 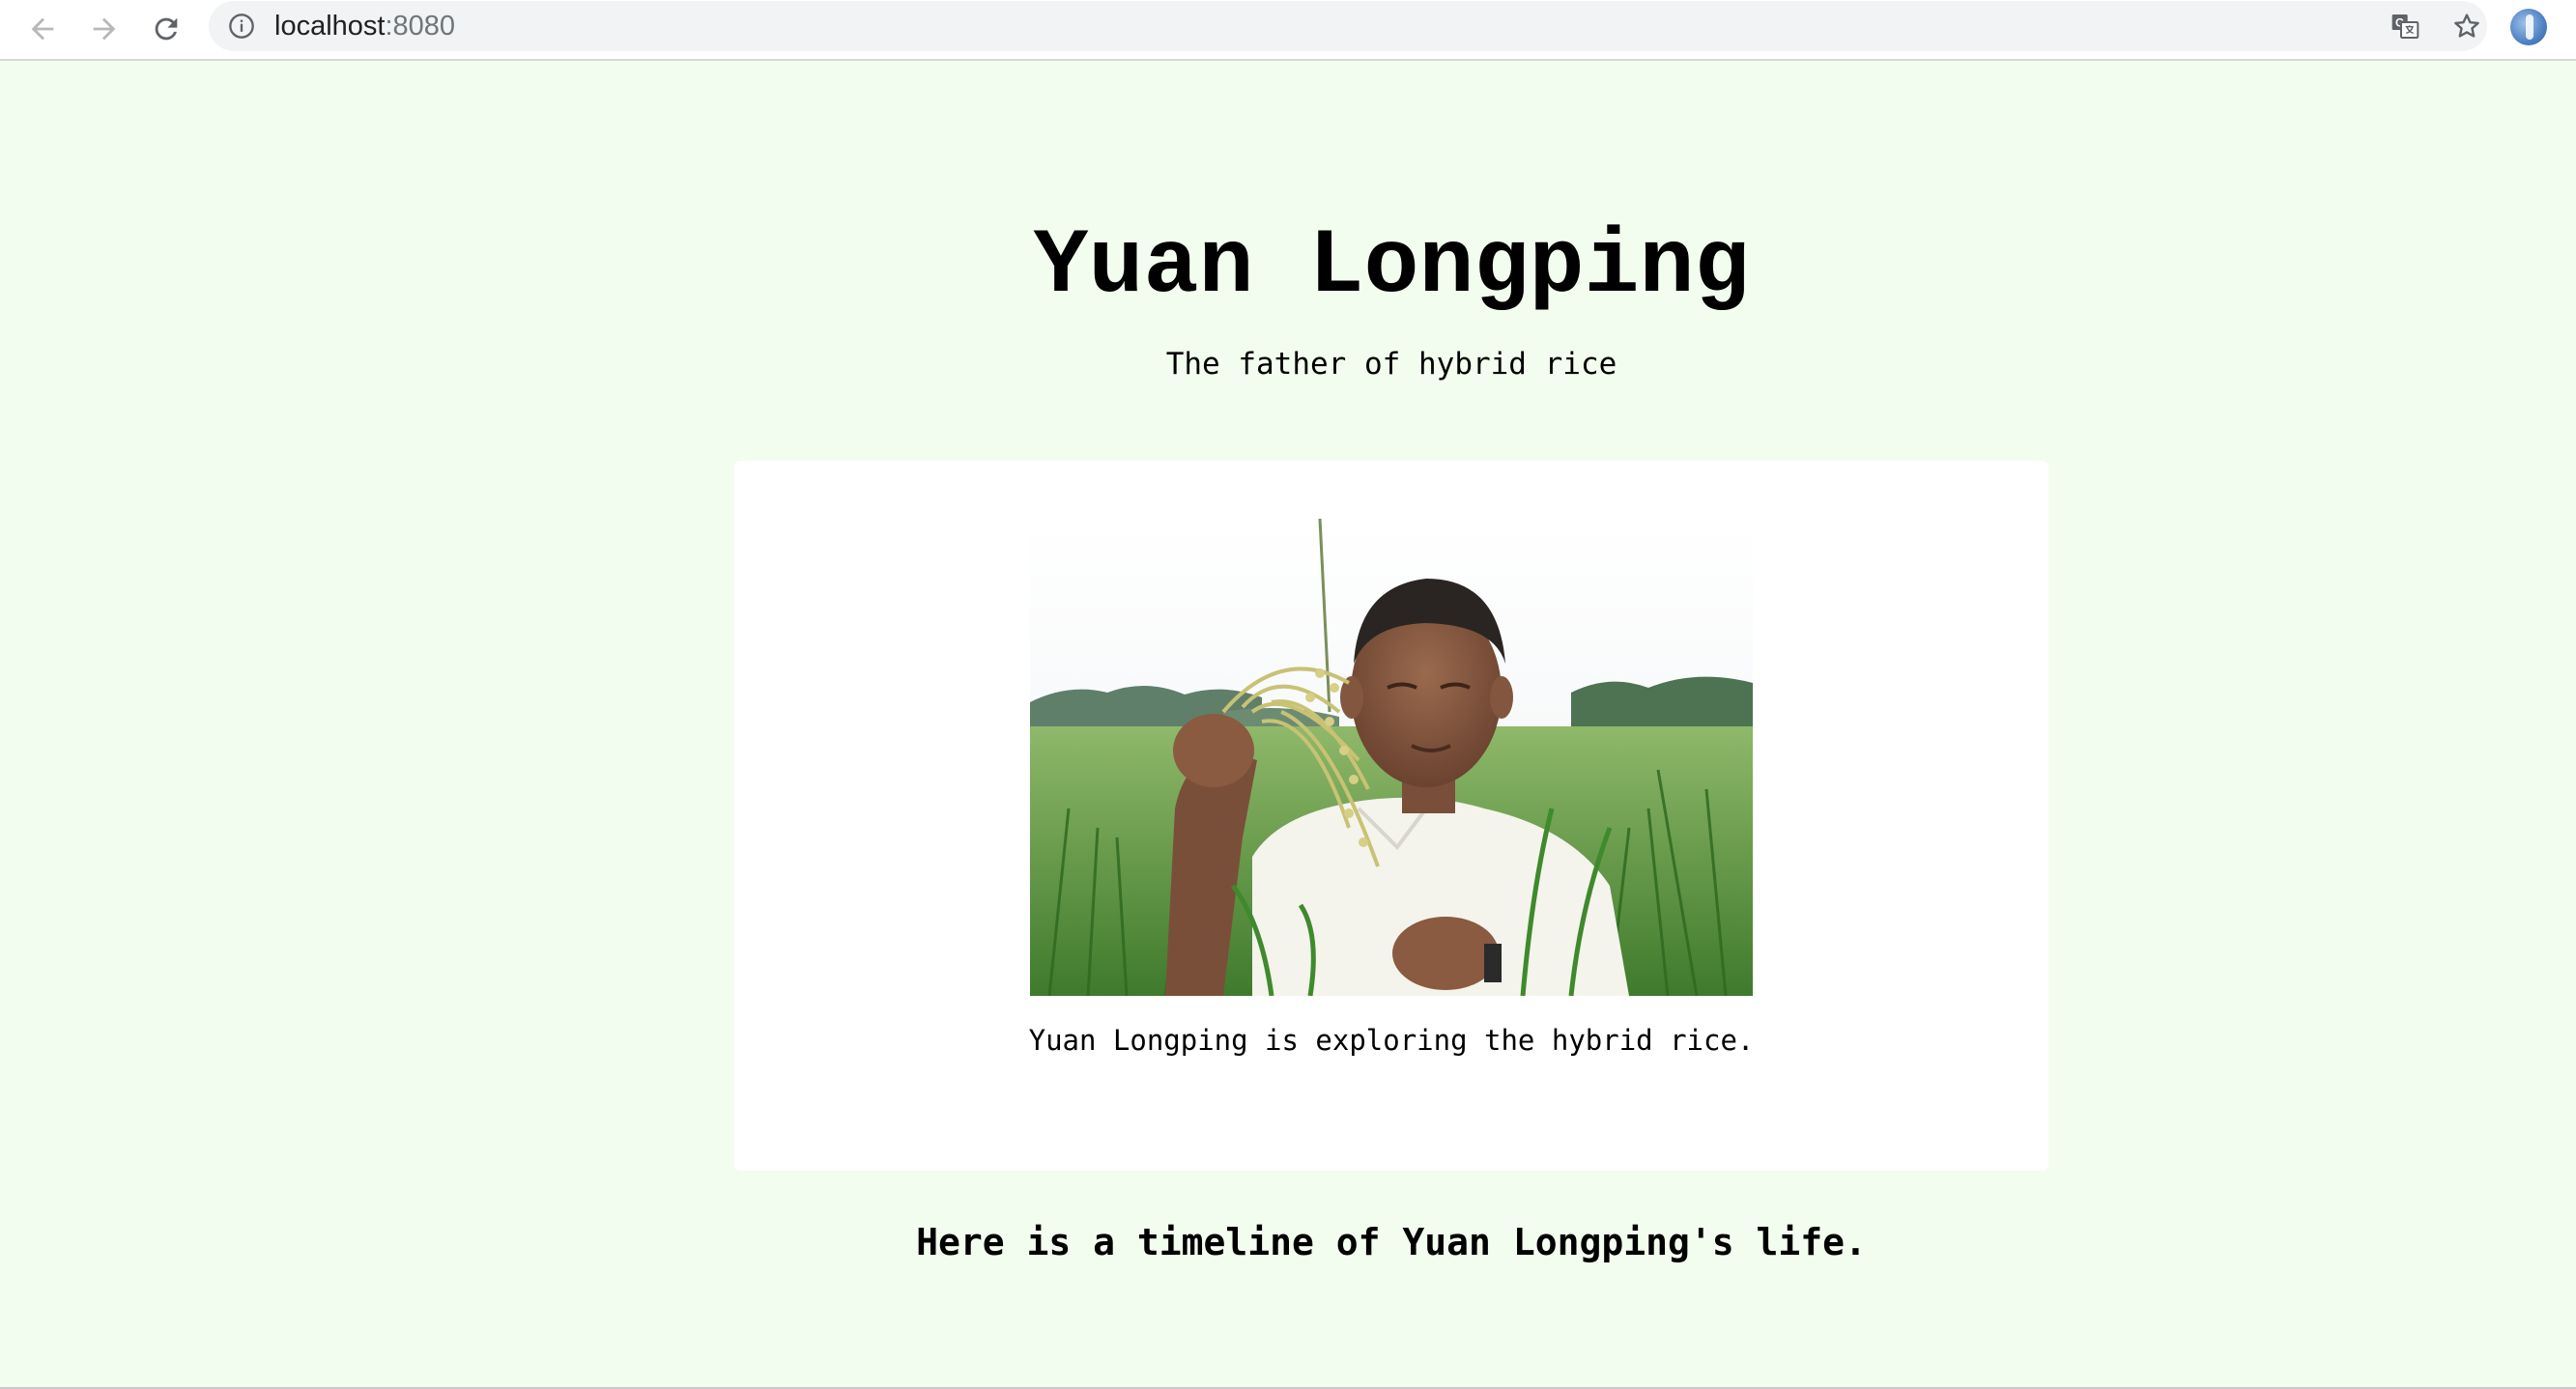 I want to click on reload-button, so click(x=166, y=29).